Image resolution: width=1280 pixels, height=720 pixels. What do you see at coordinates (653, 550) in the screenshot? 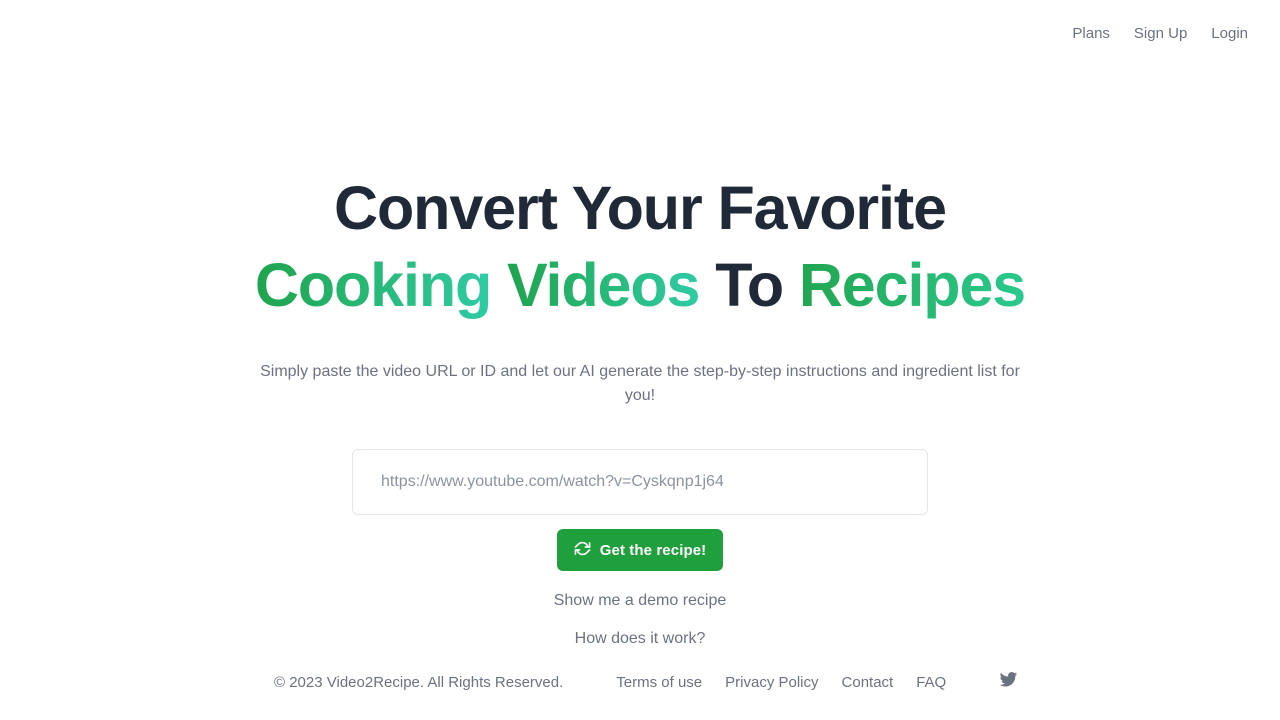
I see `get-recipe-button-label: Get the recipe!` at bounding box center [653, 550].